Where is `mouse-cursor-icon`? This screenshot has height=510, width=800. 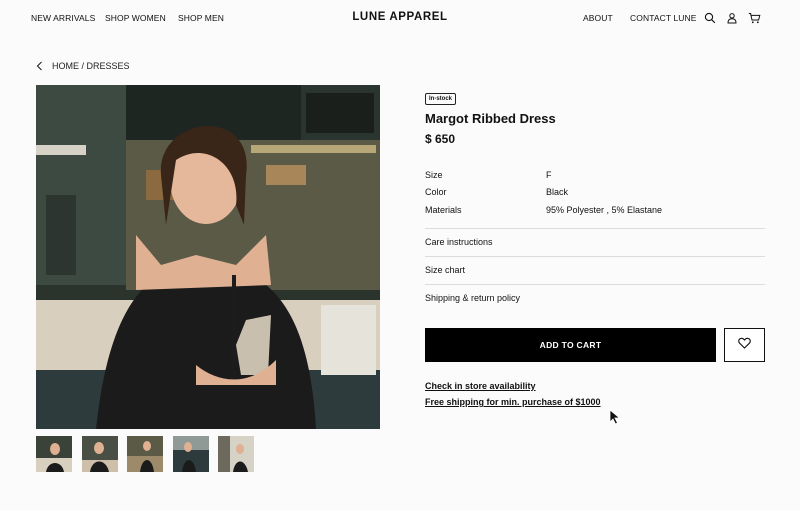 mouse-cursor-icon is located at coordinates (615, 417).